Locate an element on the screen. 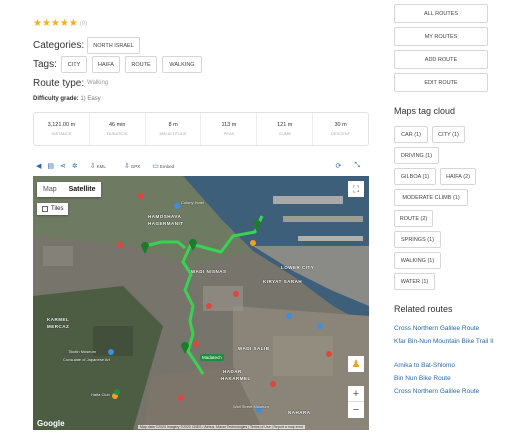 The image size is (512, 447). tags-label: Tags: is located at coordinates (45, 64).